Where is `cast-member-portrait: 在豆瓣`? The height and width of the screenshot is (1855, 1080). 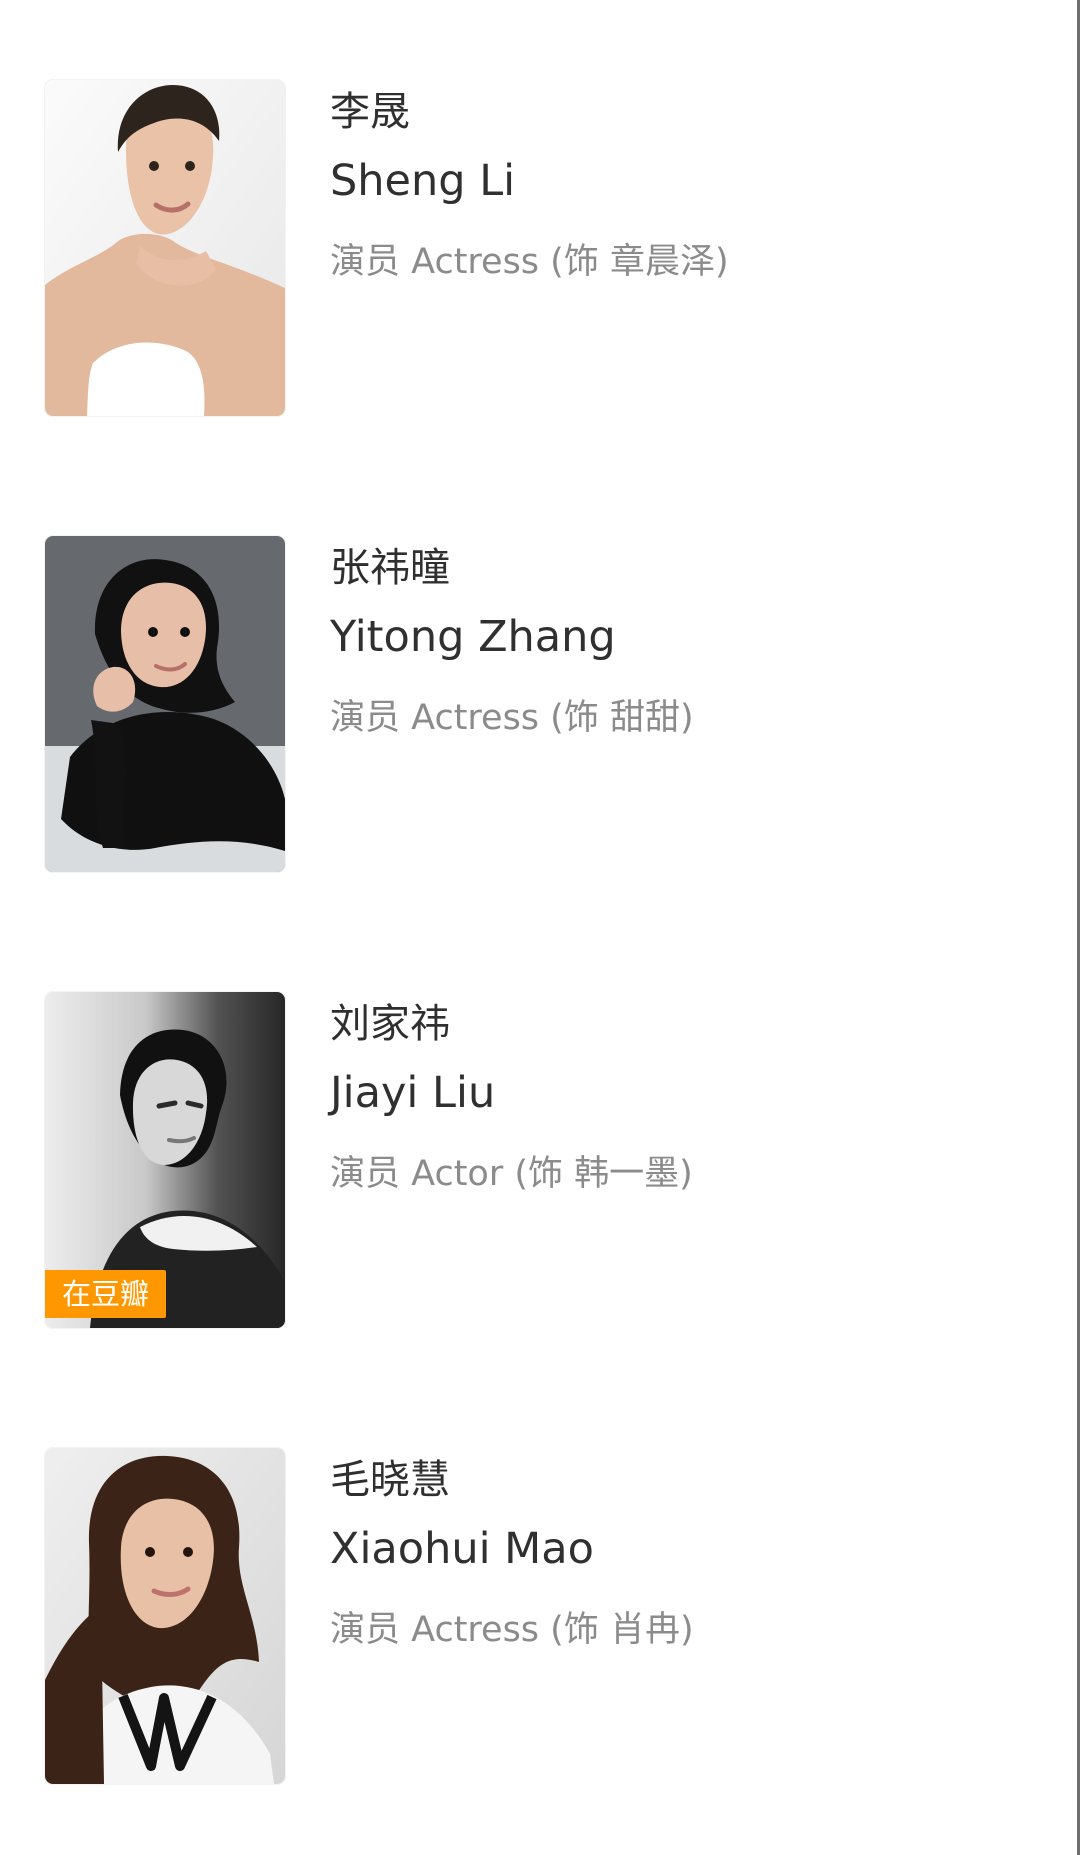 cast-member-portrait: 在豆瓣 is located at coordinates (165, 1160).